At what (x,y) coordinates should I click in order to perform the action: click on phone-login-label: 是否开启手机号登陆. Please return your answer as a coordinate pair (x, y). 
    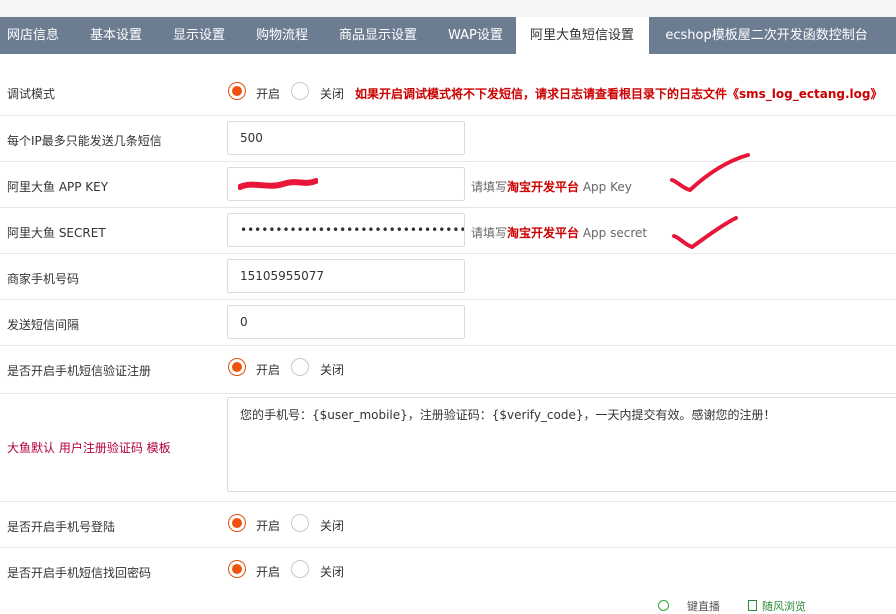
    Looking at the image, I should click on (61, 527).